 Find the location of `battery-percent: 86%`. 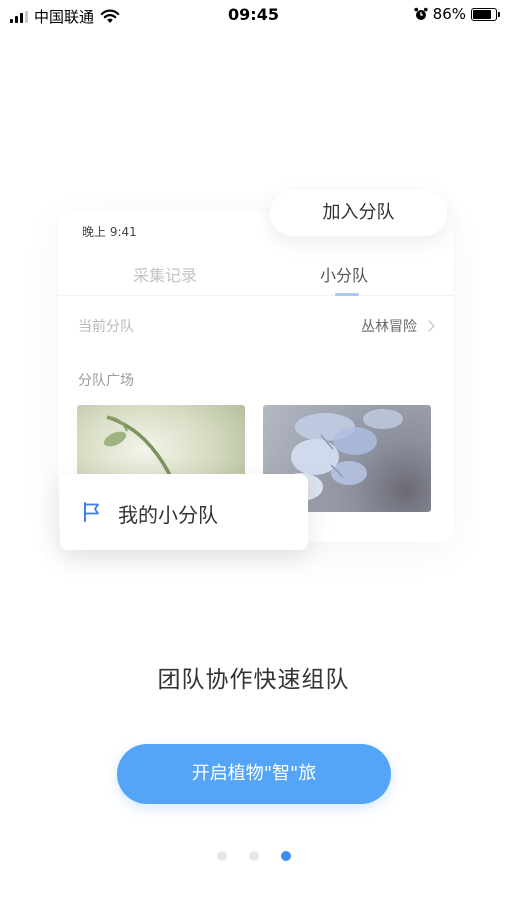

battery-percent: 86% is located at coordinates (449, 14).